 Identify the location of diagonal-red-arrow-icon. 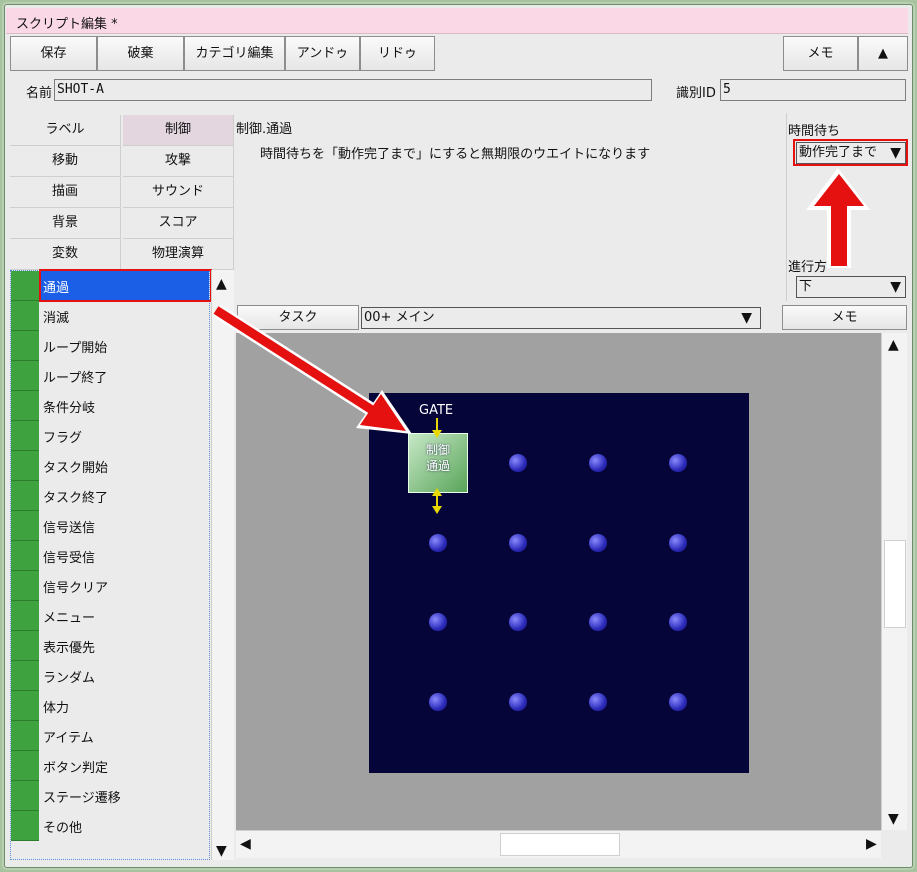
(312, 369).